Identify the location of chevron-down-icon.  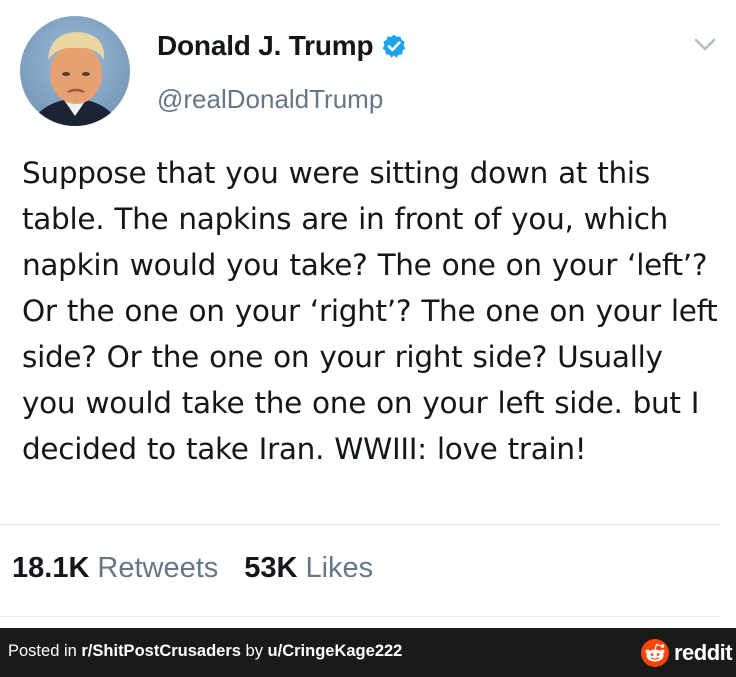
(705, 45).